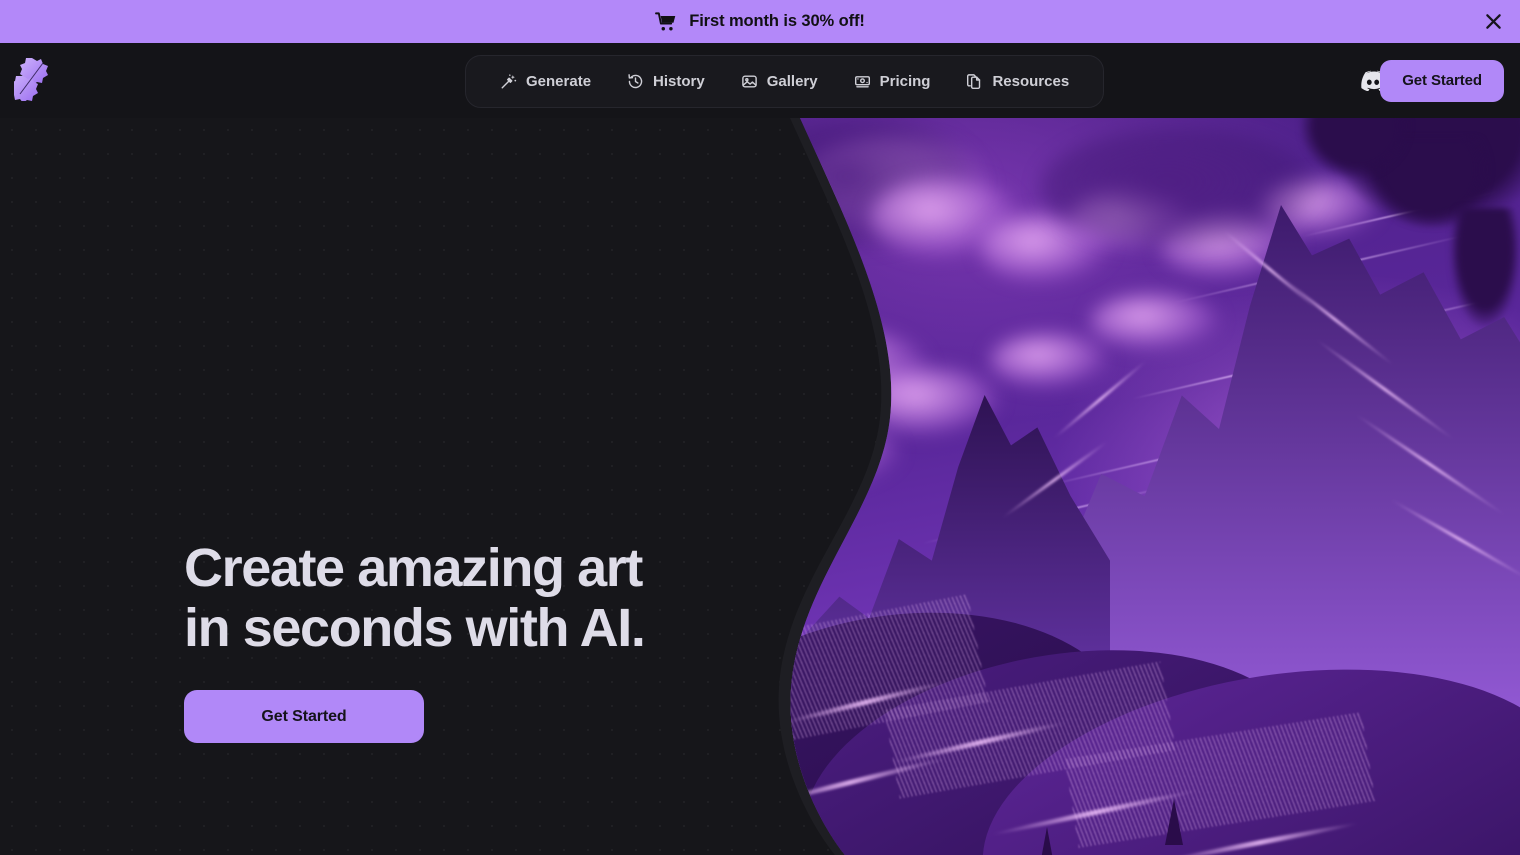  What do you see at coordinates (905, 81) in the screenshot?
I see `nav-label-pricing: Pricing` at bounding box center [905, 81].